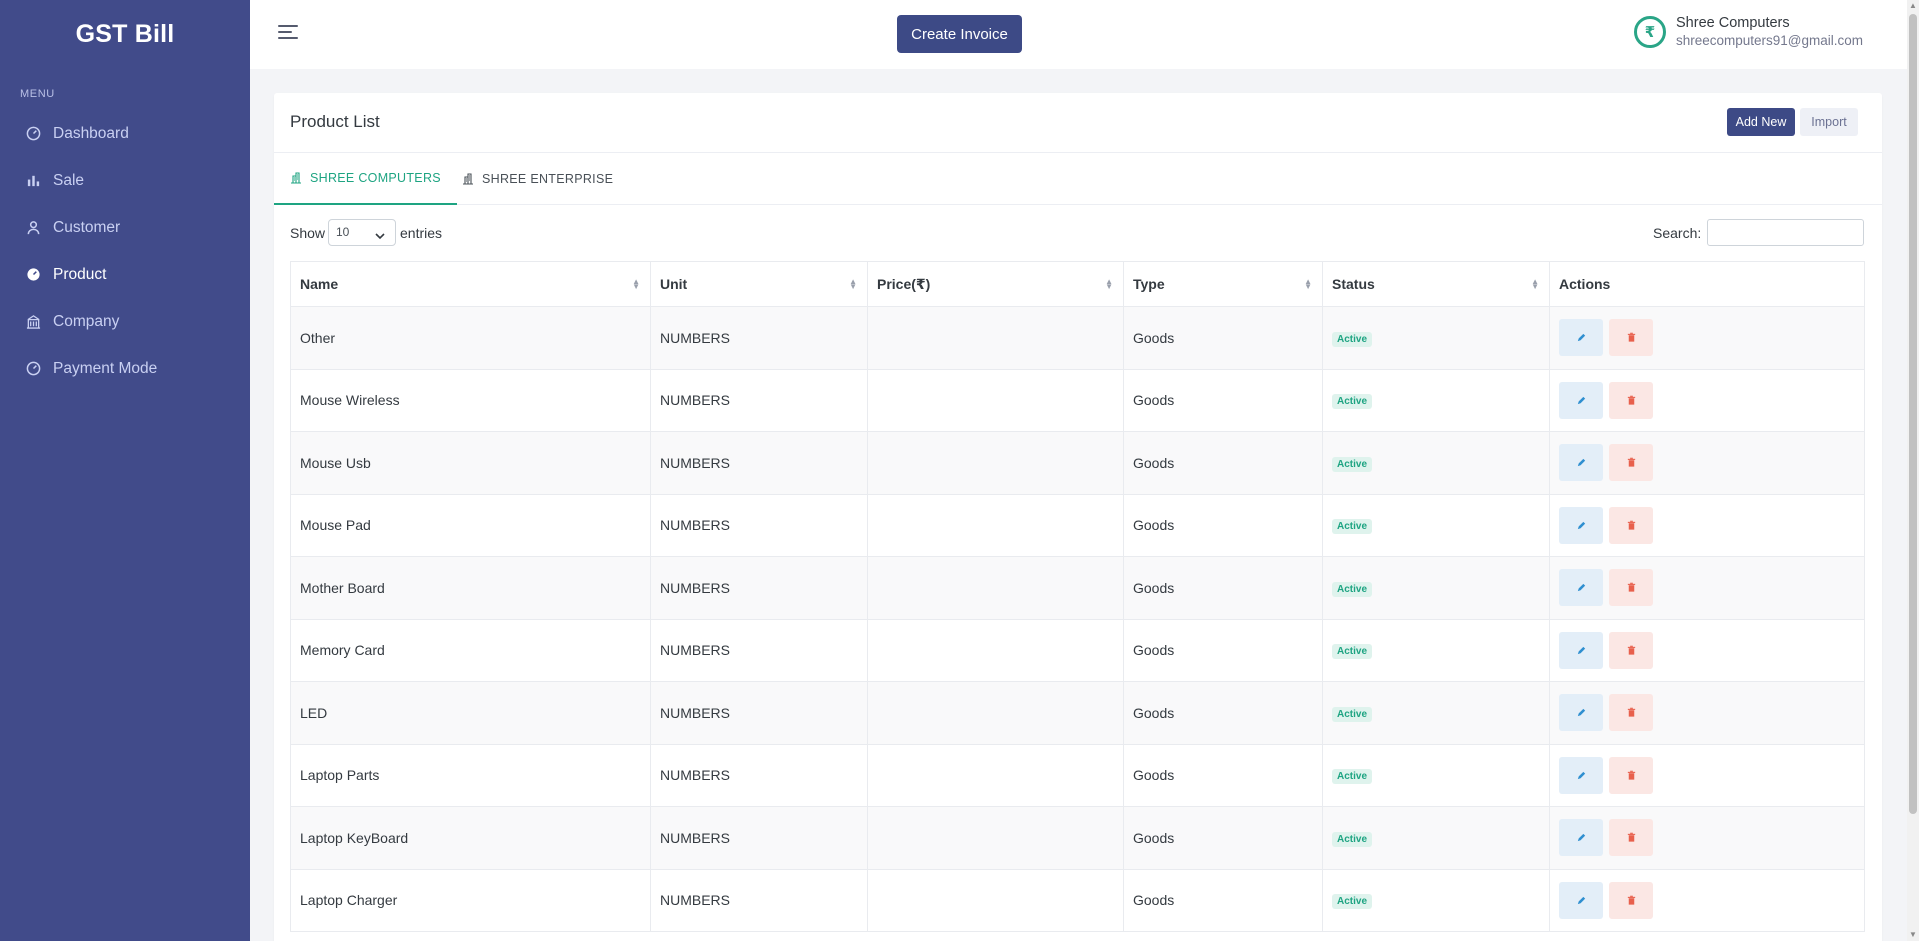  I want to click on table-row: Mouse Pad NUMBERS Goods Active, so click(1077, 525).